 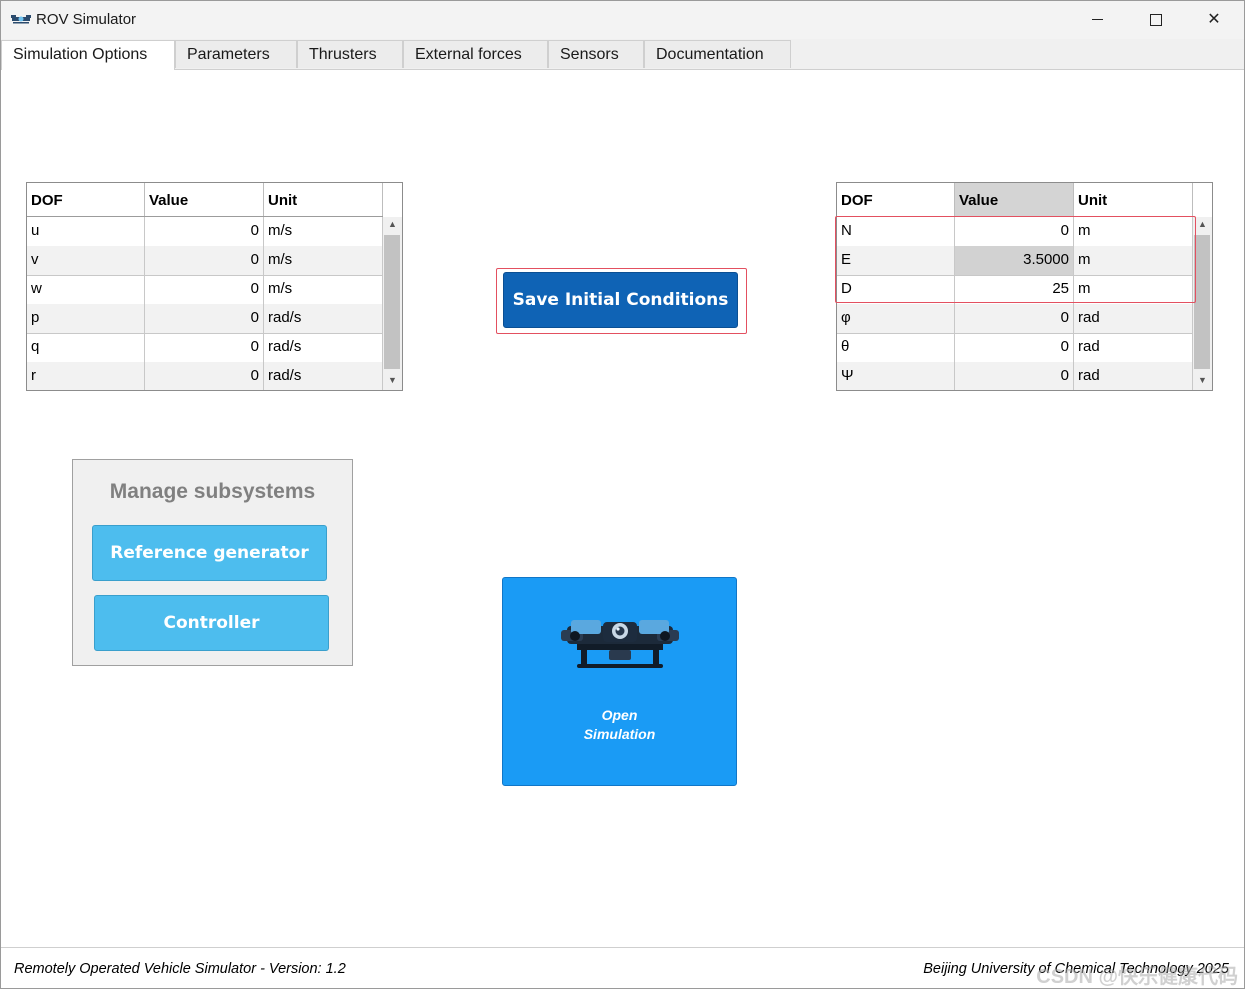 What do you see at coordinates (896, 347) in the screenshot?
I see `dof-cell: θ` at bounding box center [896, 347].